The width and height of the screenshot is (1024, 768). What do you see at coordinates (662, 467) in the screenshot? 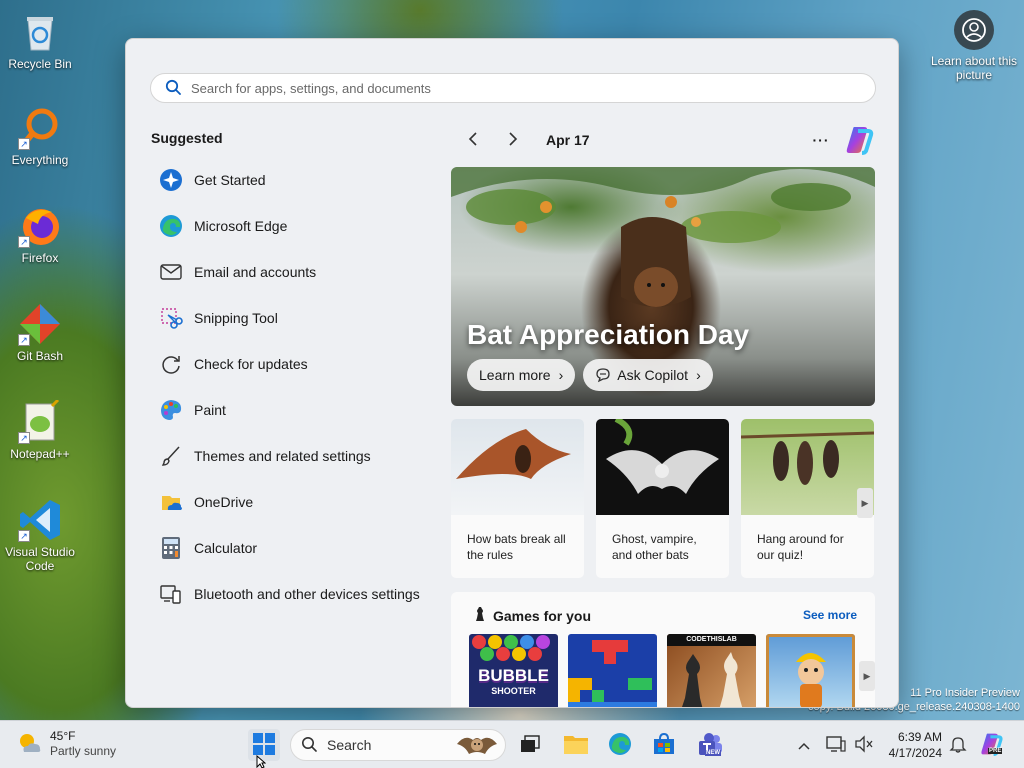
I see `ghost-bat-image` at bounding box center [662, 467].